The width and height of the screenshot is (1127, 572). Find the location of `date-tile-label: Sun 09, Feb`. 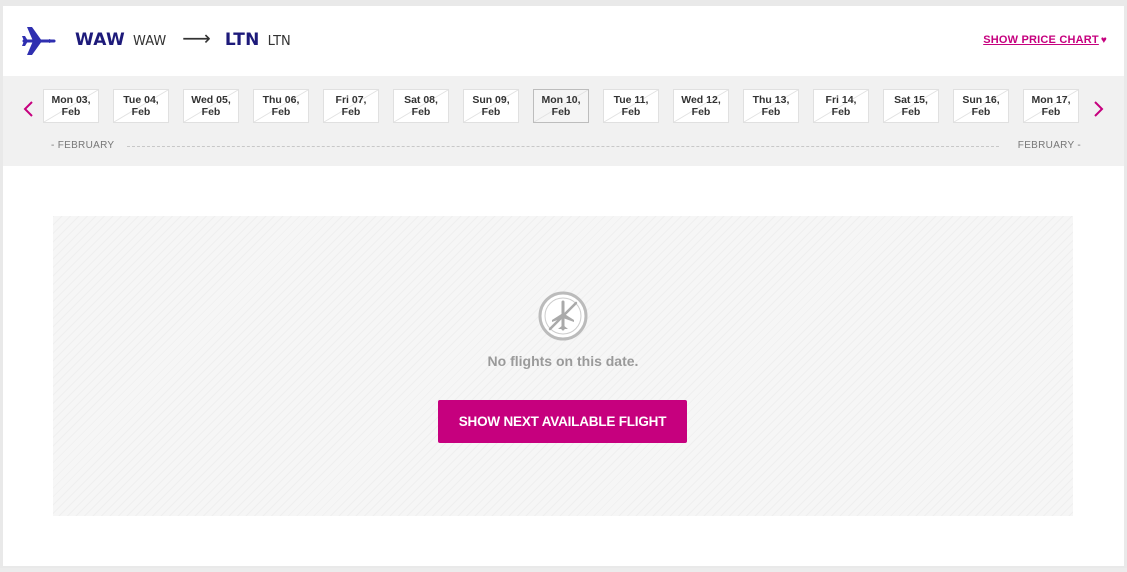

date-tile-label: Sun 09, Feb is located at coordinates (491, 104).